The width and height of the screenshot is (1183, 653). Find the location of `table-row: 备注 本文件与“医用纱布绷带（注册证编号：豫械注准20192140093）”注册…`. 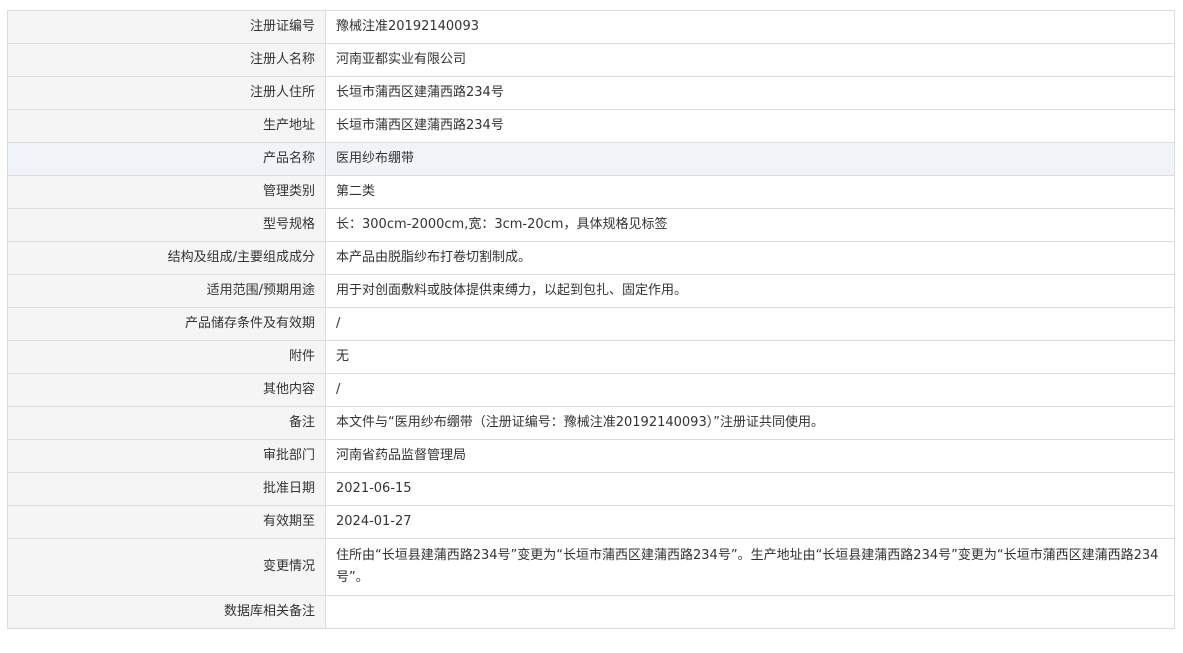

table-row: 备注 本文件与“医用纱布绷带（注册证编号：豫械注准20192140093）”注册… is located at coordinates (591, 423).